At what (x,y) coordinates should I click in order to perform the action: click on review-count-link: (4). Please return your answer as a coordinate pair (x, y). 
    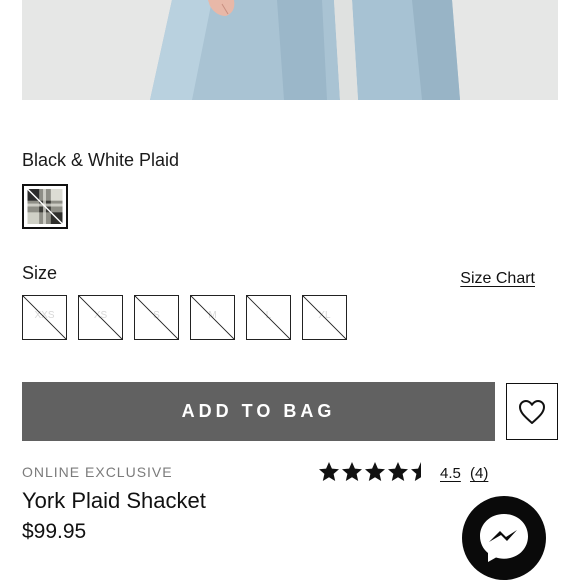
    Looking at the image, I should click on (479, 473).